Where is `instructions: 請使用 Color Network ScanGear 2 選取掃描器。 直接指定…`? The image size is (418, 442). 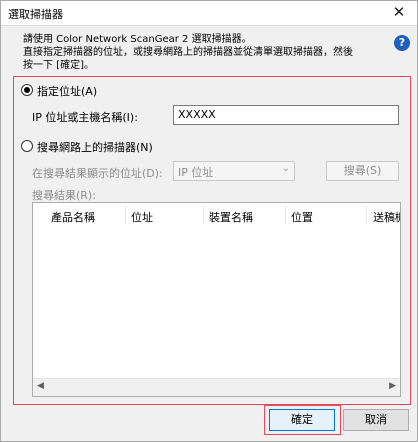 instructions: 請使用 Color Network ScanGear 2 選取掃描器。 直接指定… is located at coordinates (203, 52).